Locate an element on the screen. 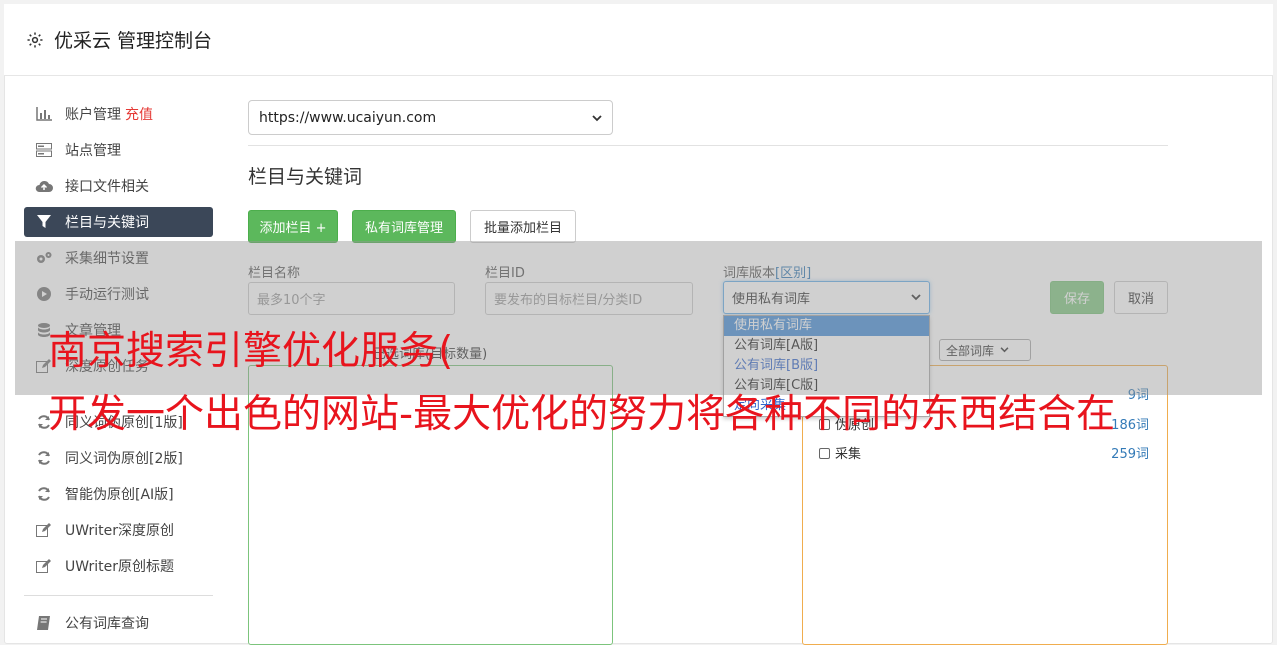 Image resolution: width=1277 pixels, height=645 pixels. library-version-value: 使用私有词库 is located at coordinates (771, 299).